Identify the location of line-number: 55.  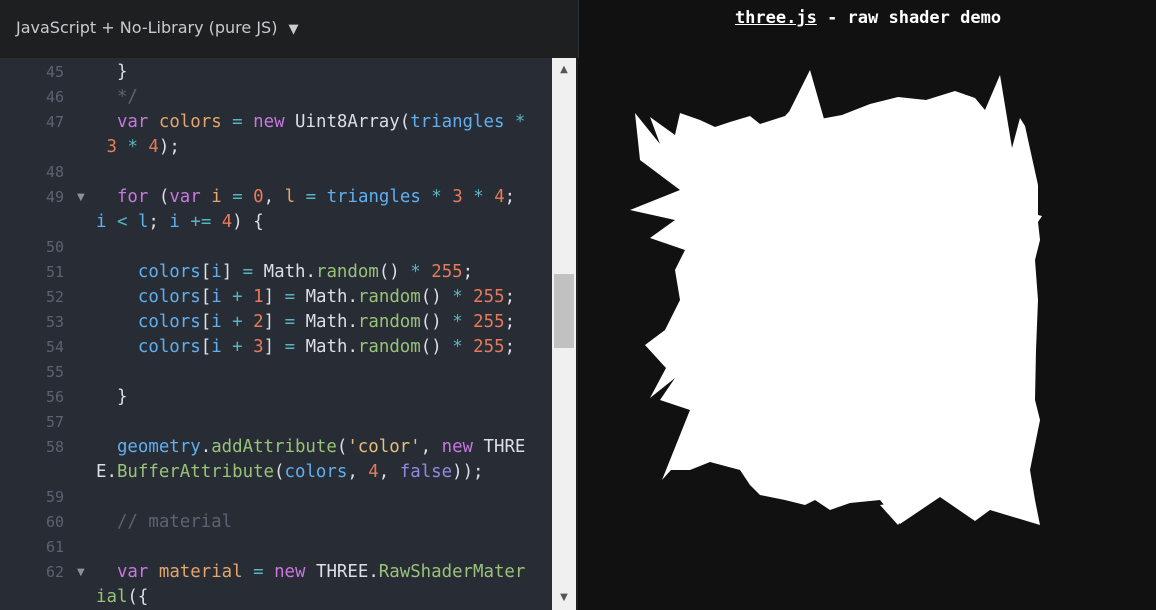
(54, 372).